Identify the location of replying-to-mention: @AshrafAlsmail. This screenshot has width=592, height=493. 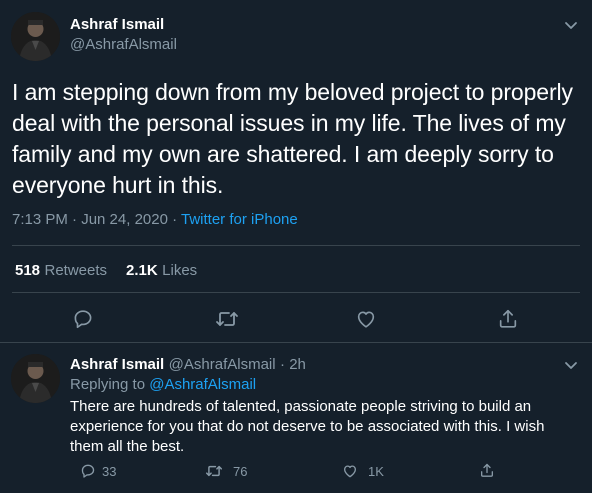
(202, 384).